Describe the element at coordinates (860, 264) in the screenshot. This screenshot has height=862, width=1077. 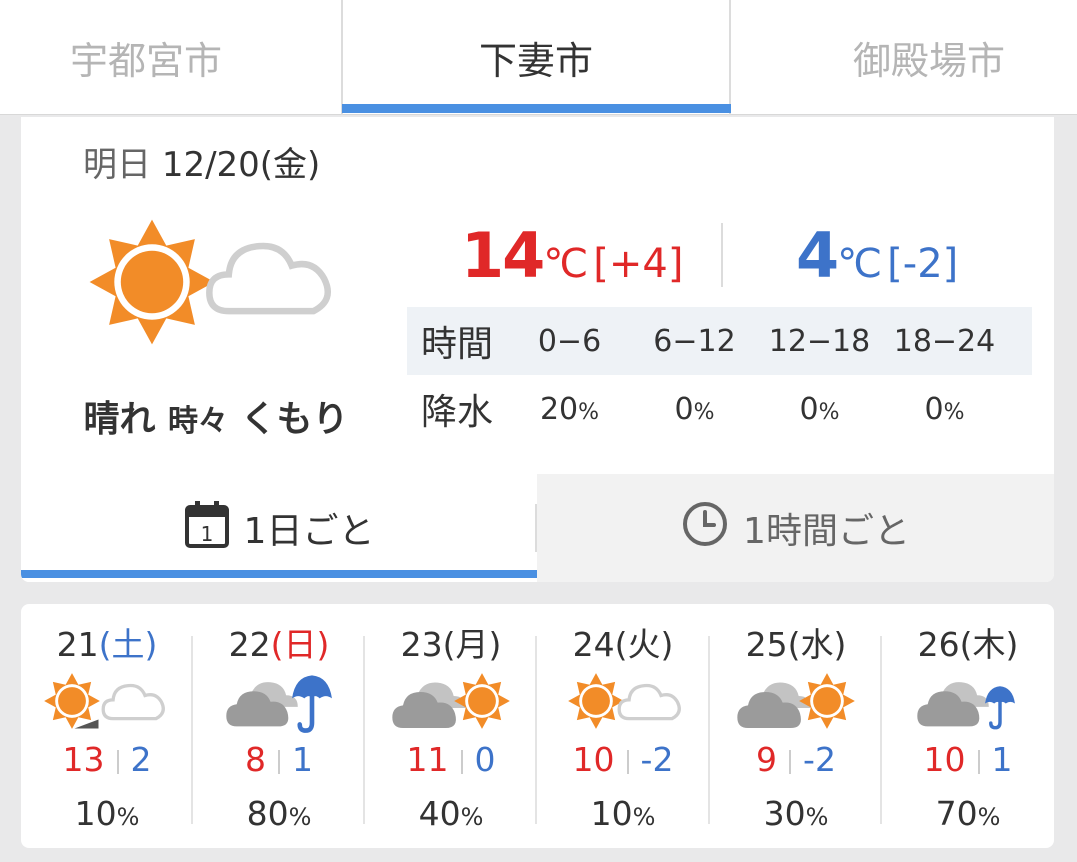
I see `low-temp-unit: ℃` at that location.